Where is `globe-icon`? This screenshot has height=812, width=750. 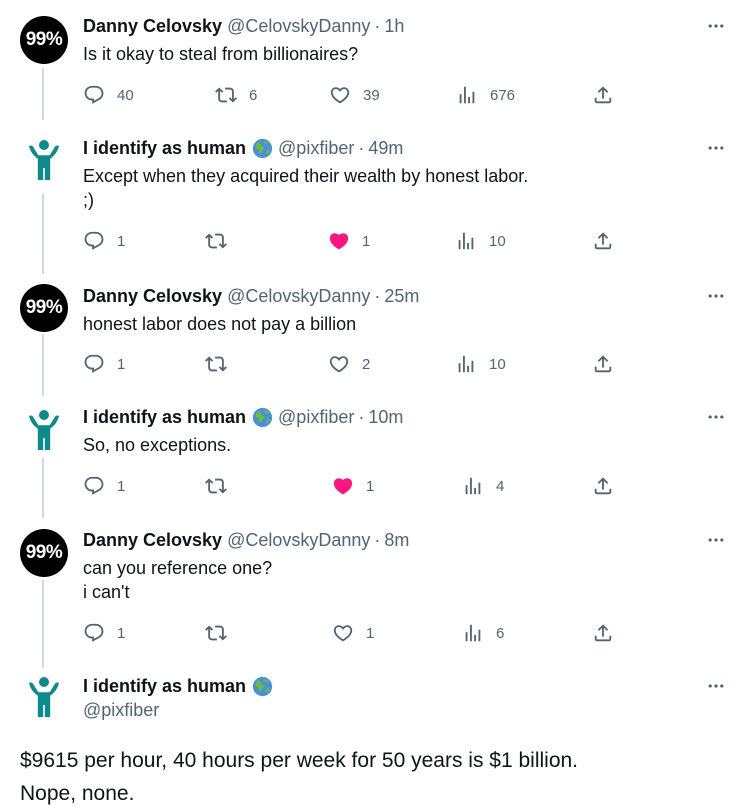
globe-icon is located at coordinates (262, 148).